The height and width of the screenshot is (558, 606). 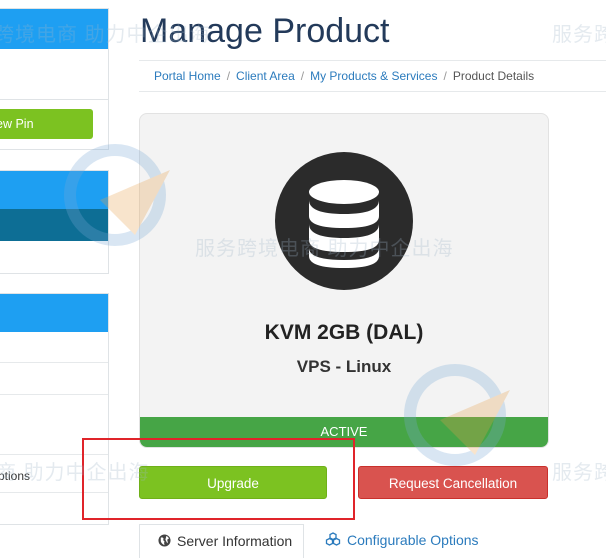 I want to click on tab-label: Server Information, so click(x=235, y=541).